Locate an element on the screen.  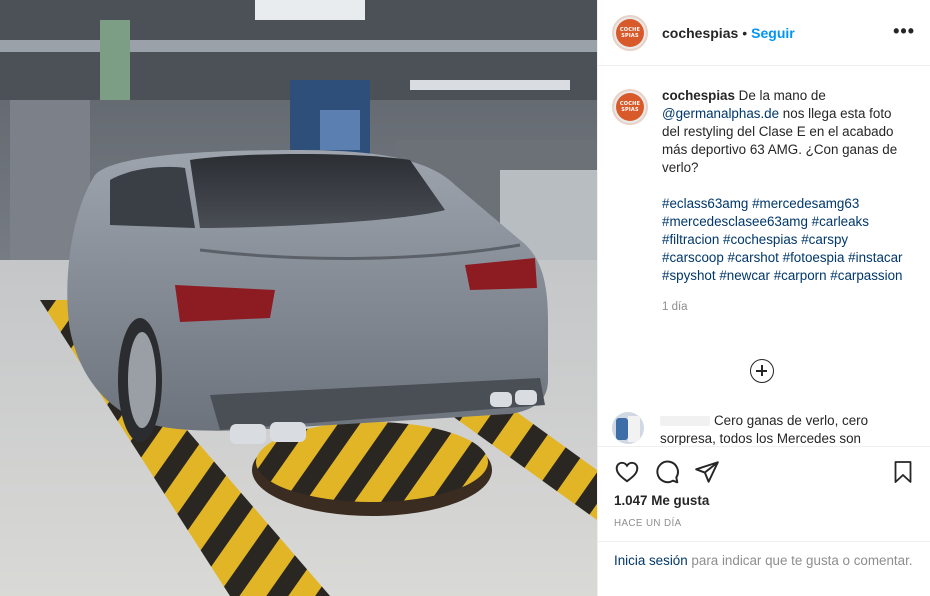
paper-plane-icon is located at coordinates (707, 472).